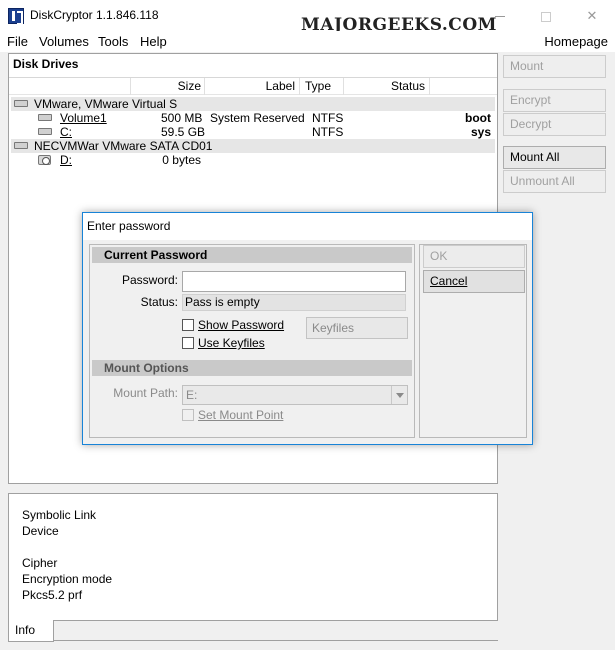  What do you see at coordinates (294, 302) in the screenshot?
I see `status-value: Pass is empty` at bounding box center [294, 302].